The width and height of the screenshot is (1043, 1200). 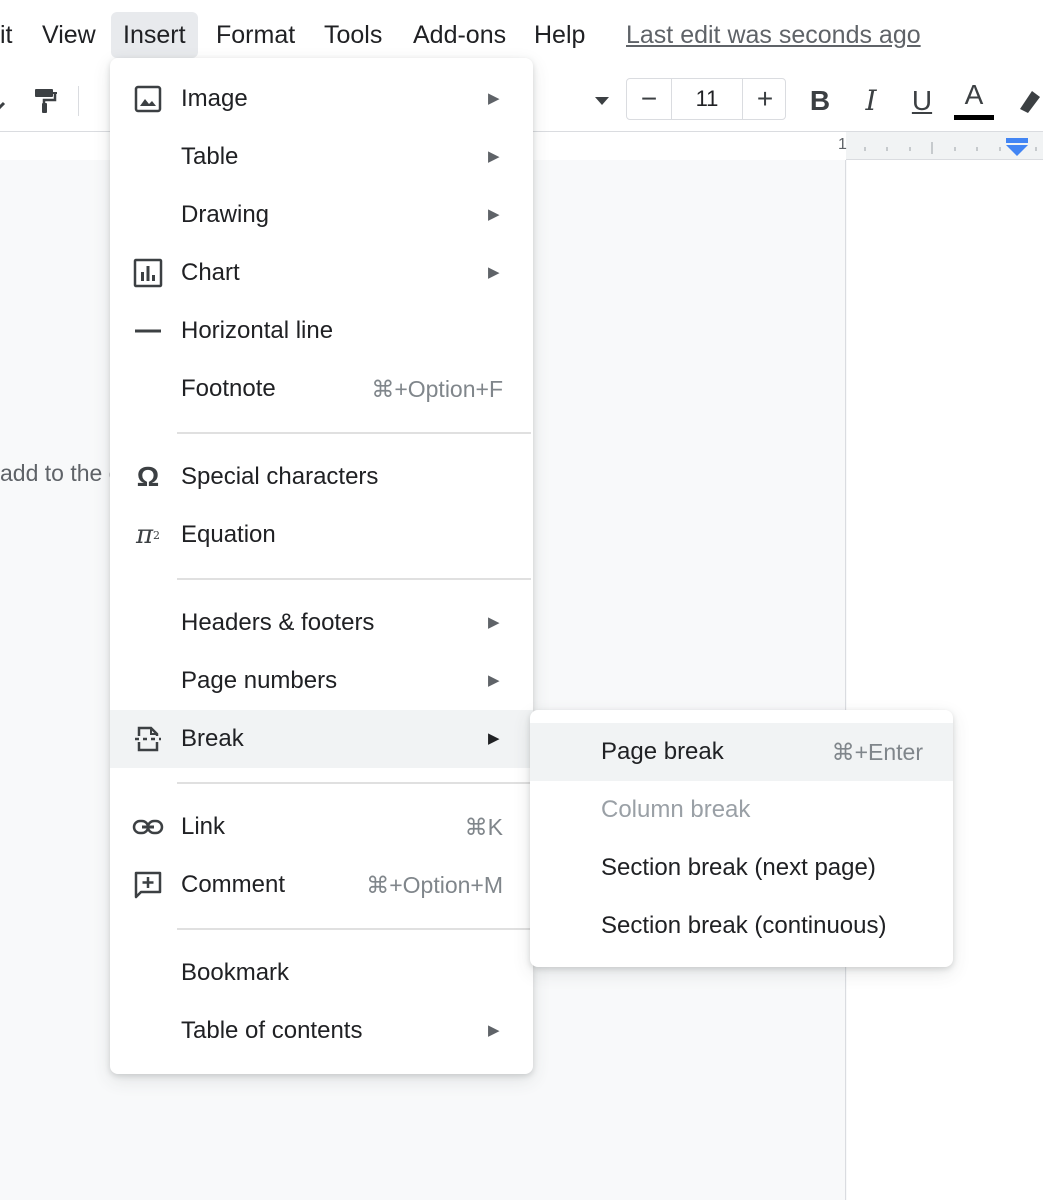 I want to click on menu-item-shortcut: ⌘+Option+M, so click(x=434, y=885).